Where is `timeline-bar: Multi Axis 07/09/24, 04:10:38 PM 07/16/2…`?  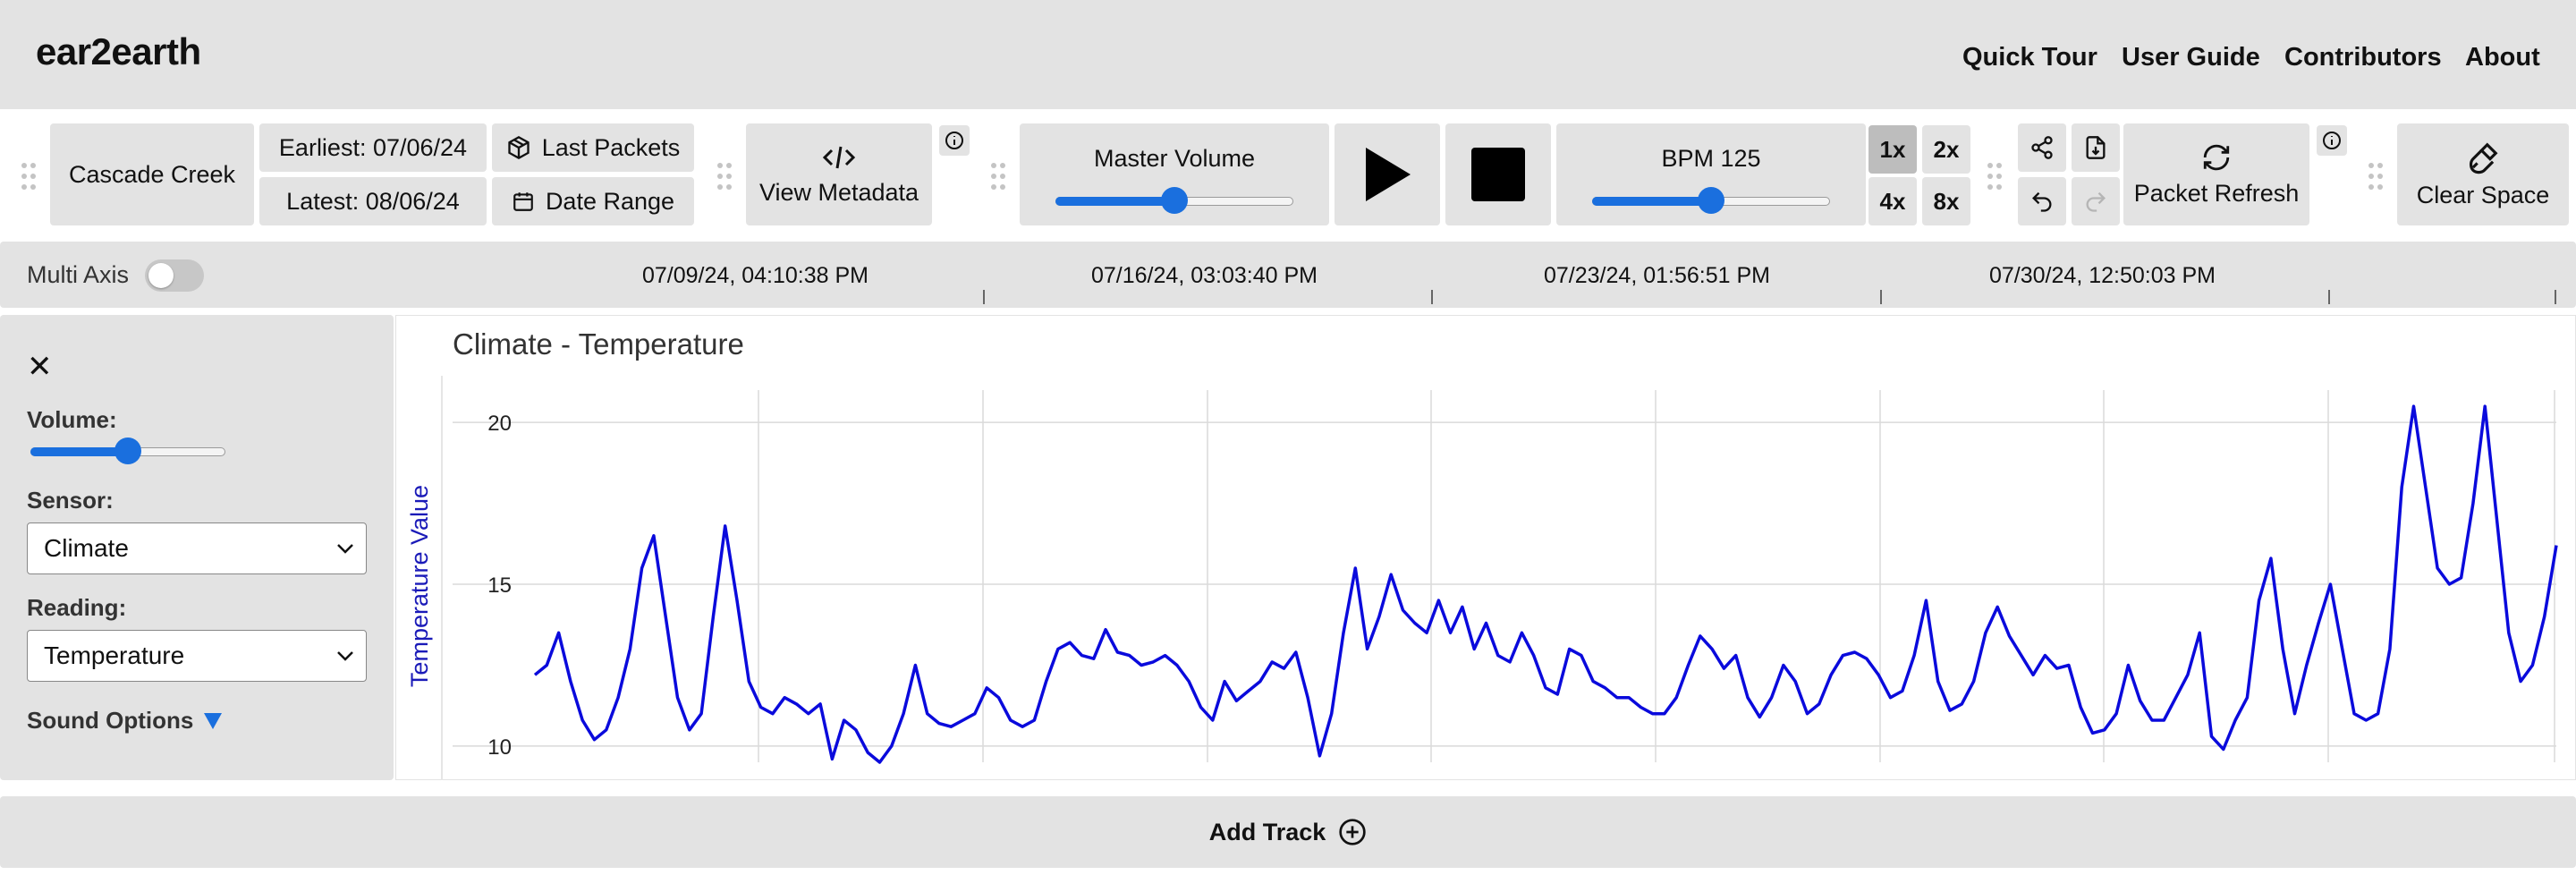
timeline-bar: Multi Axis 07/09/24, 04:10:38 PM 07/16/2… is located at coordinates (1288, 275).